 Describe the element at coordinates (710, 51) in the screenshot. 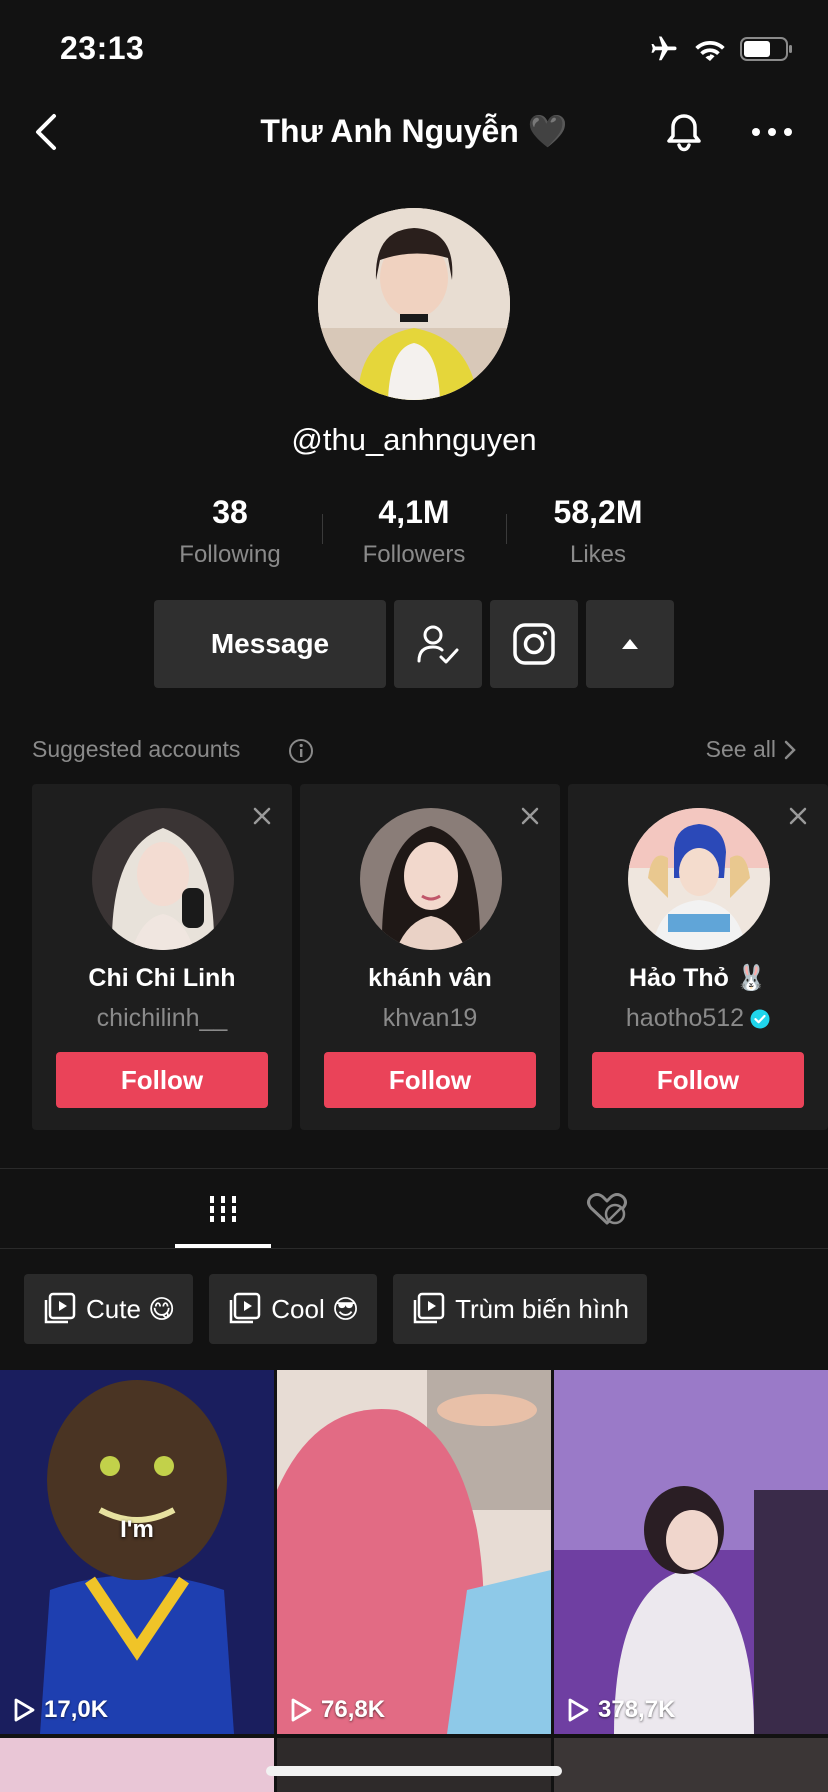

I see `wifi-icon` at that location.